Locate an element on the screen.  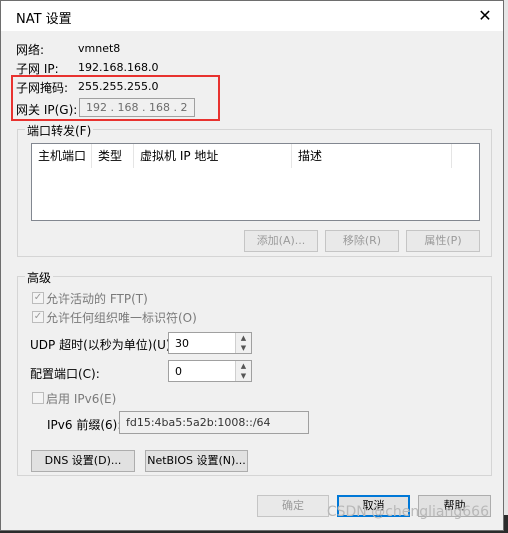
udp-timeout-value: 30 is located at coordinates (182, 343).